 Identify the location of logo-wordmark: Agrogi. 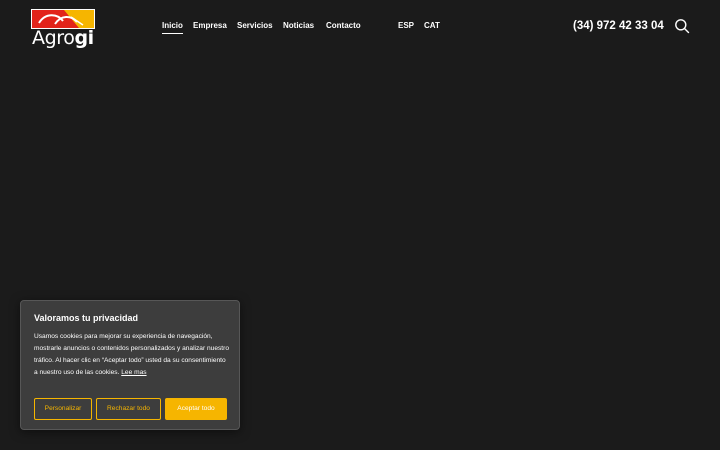
(63, 38).